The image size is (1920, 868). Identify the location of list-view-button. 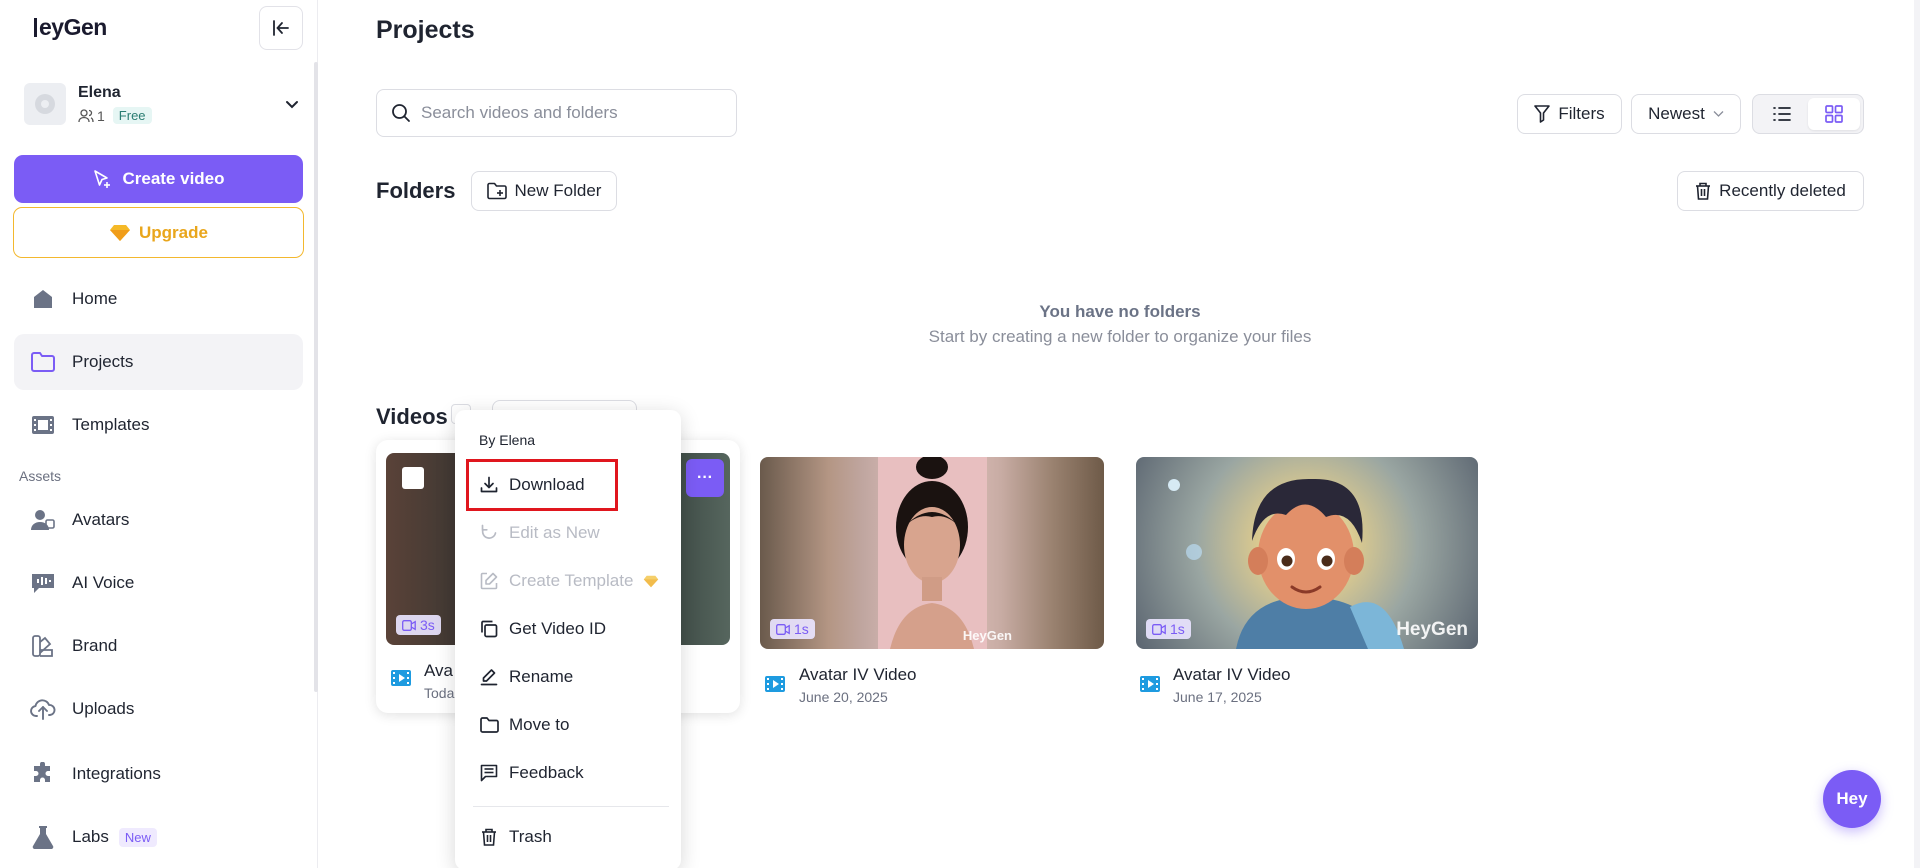
(1782, 114).